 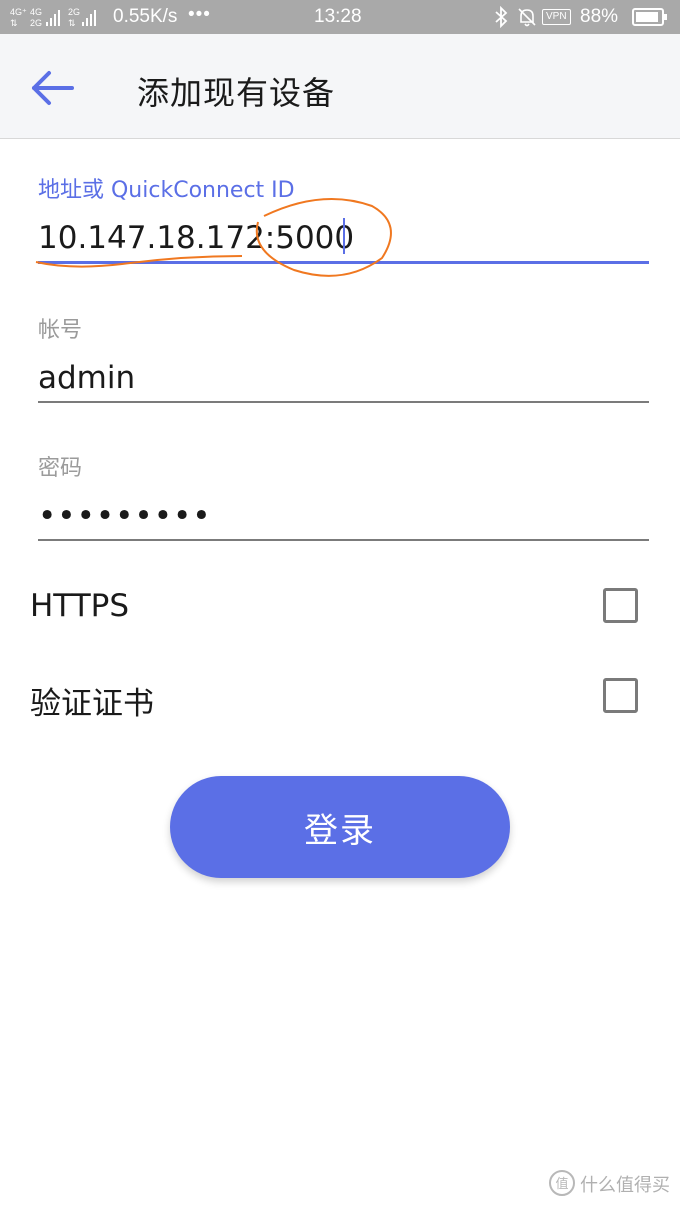 I want to click on password-input, so click(x=343, y=516).